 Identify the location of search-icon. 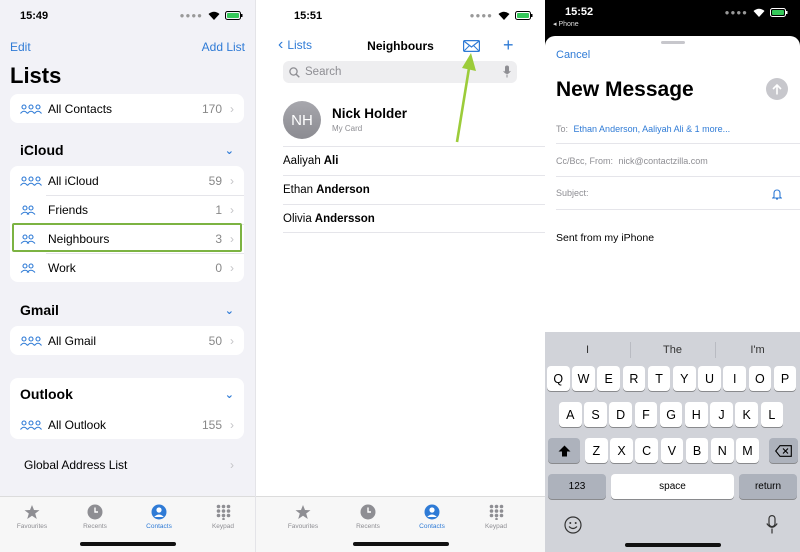
(294, 72).